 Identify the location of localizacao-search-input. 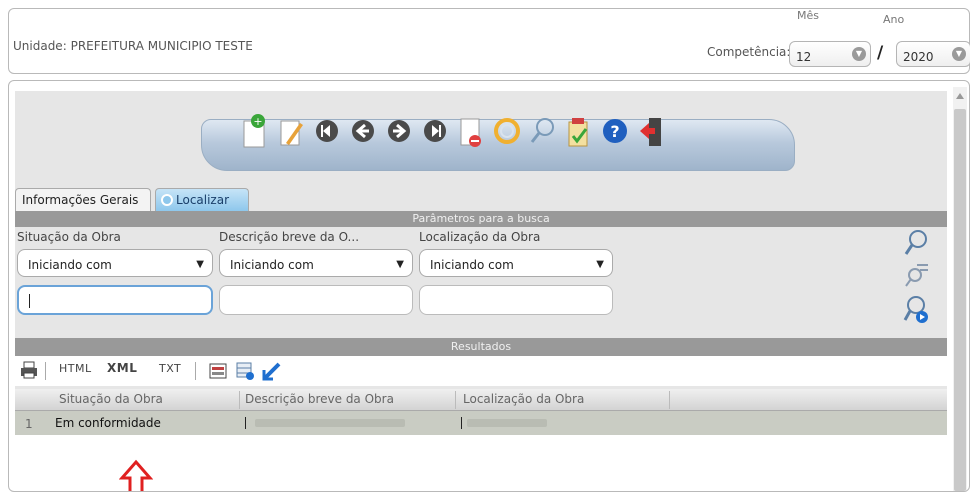
(516, 300).